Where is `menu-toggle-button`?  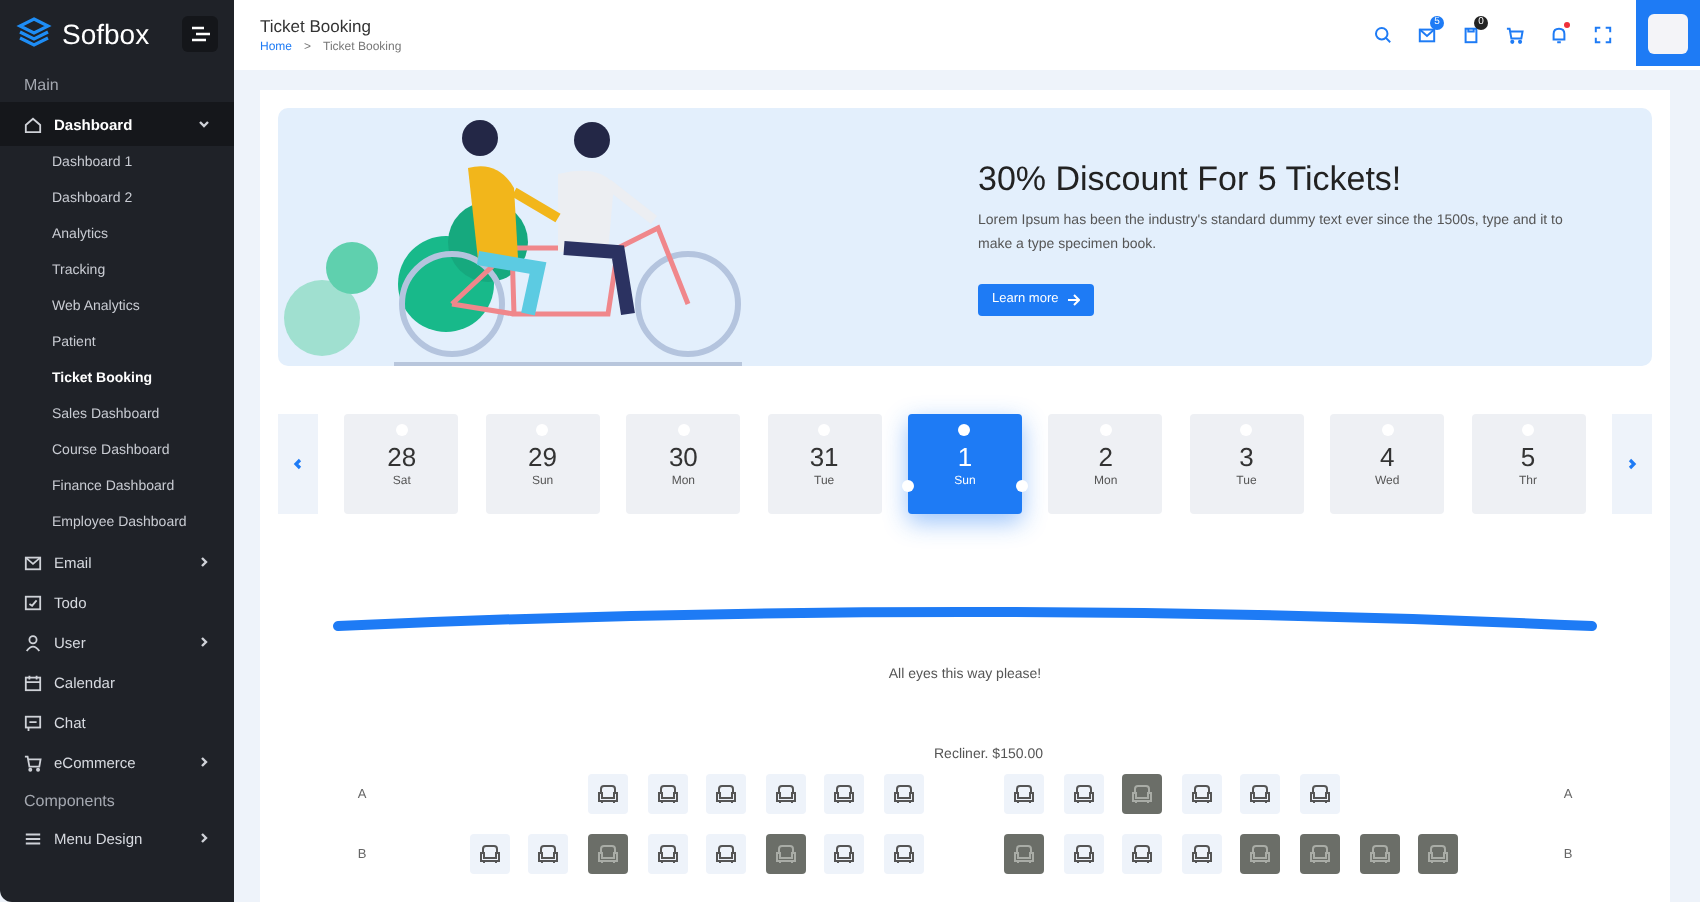
menu-toggle-button is located at coordinates (200, 33).